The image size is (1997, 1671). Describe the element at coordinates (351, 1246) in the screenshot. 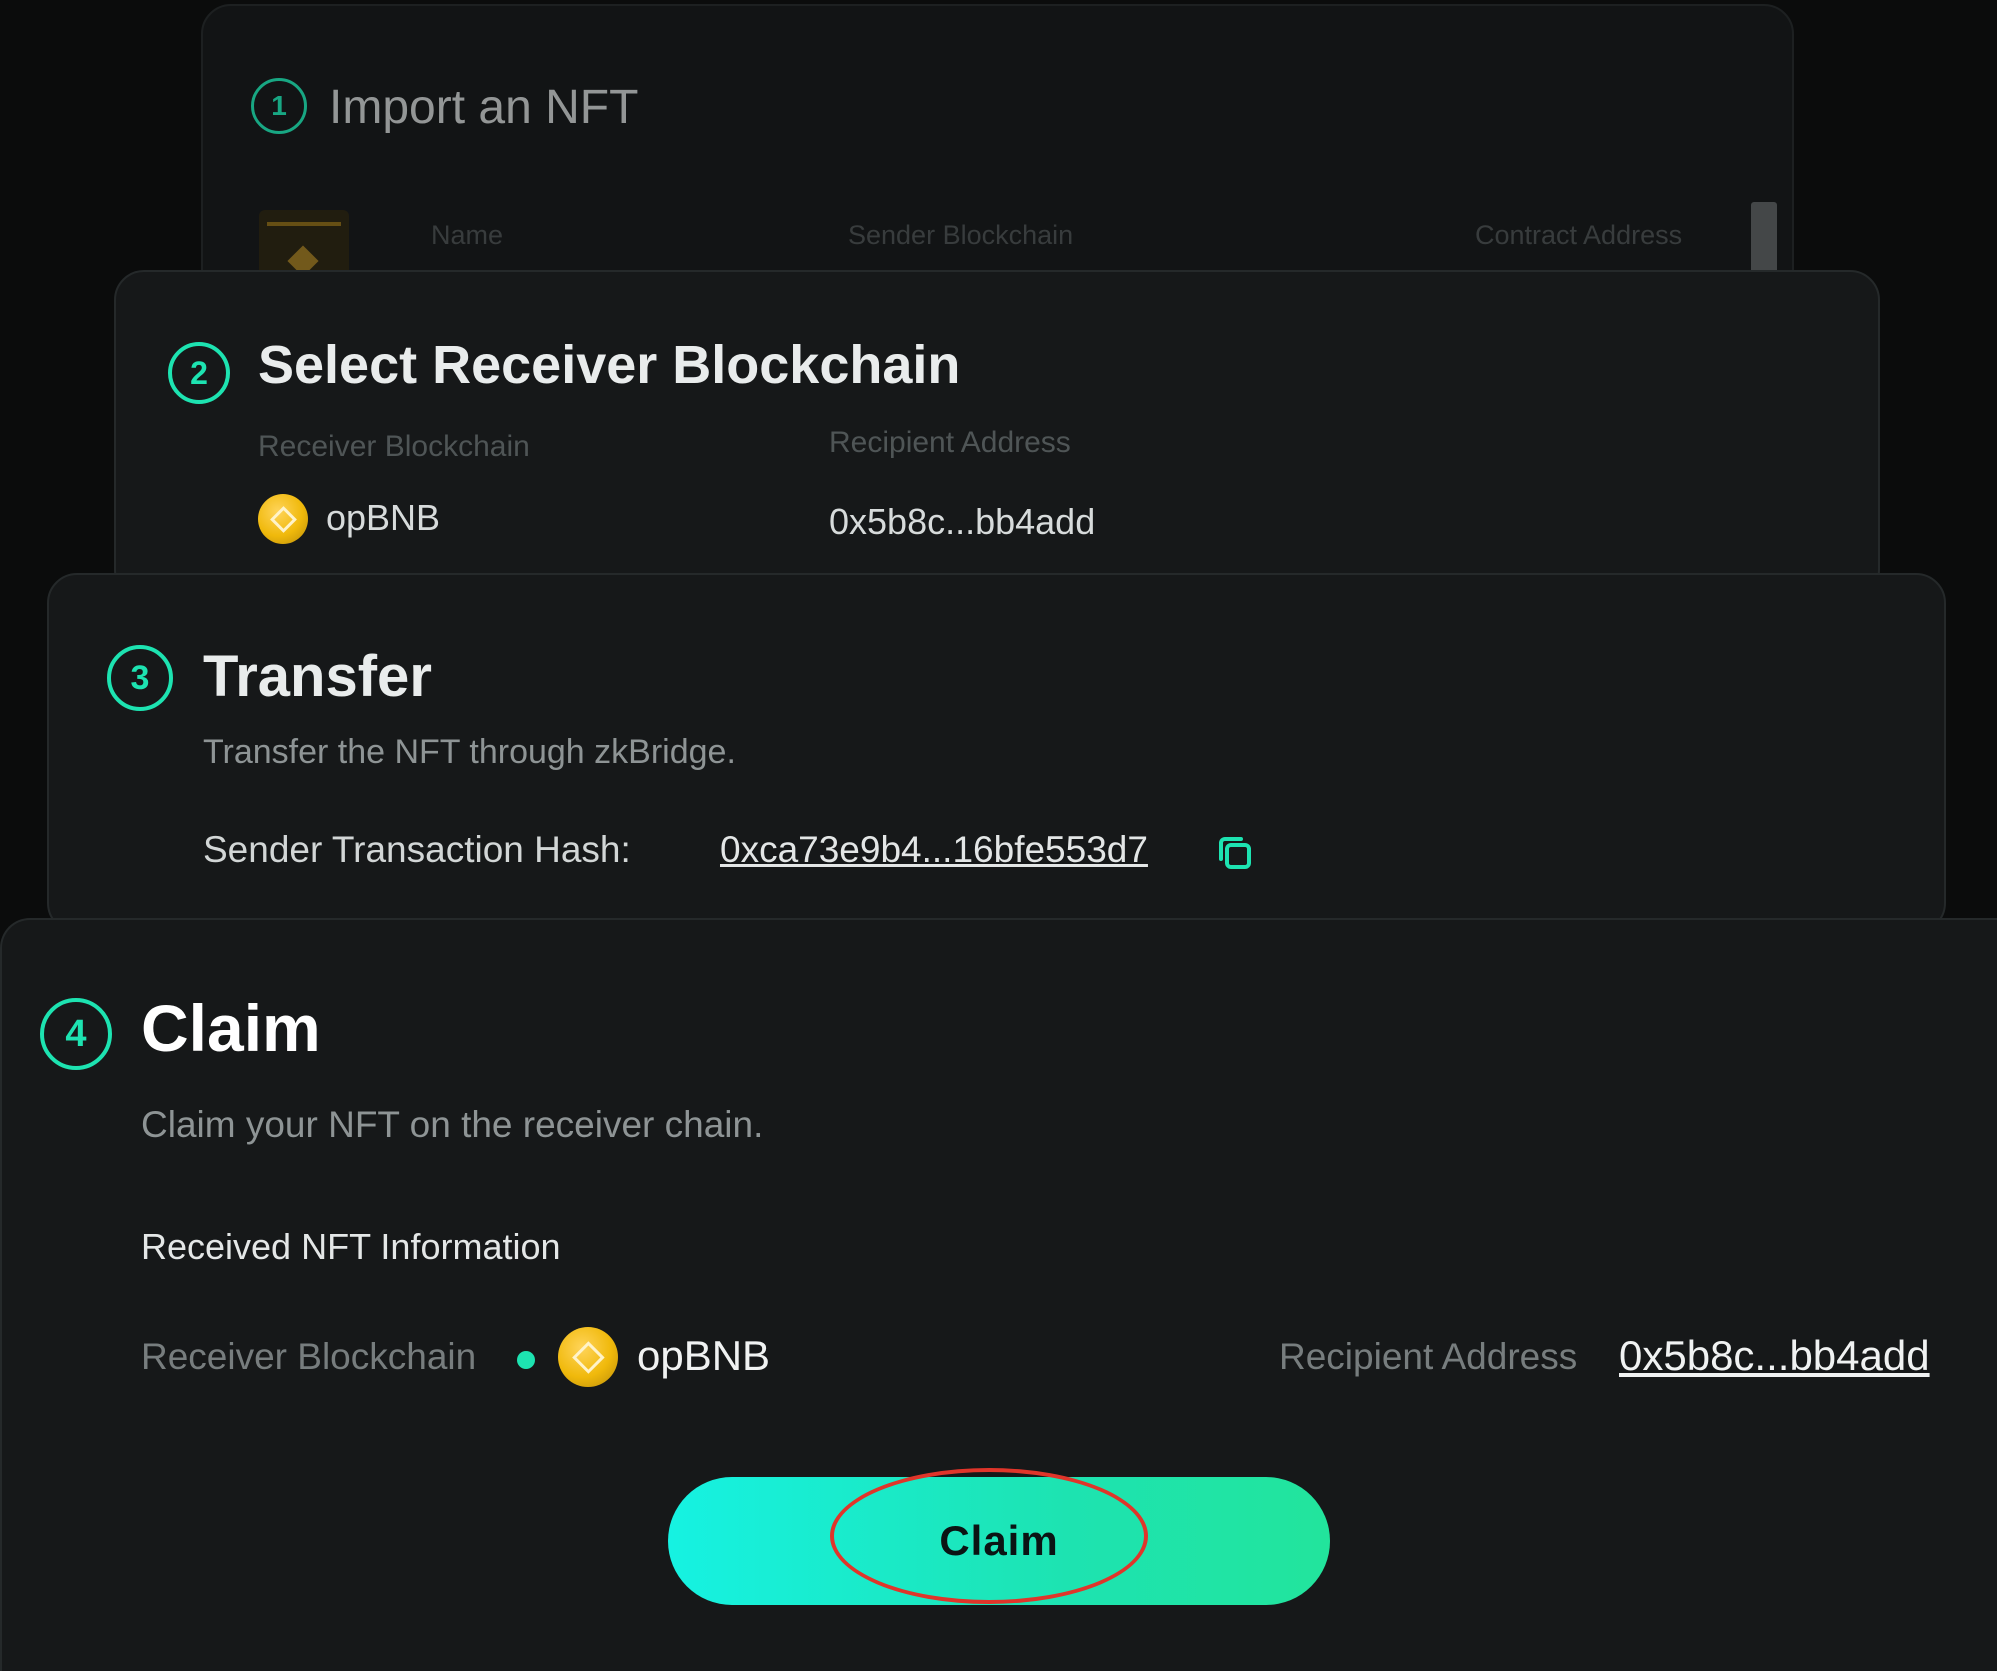

I see `received-nft-info-heading: Received NFT Information` at that location.